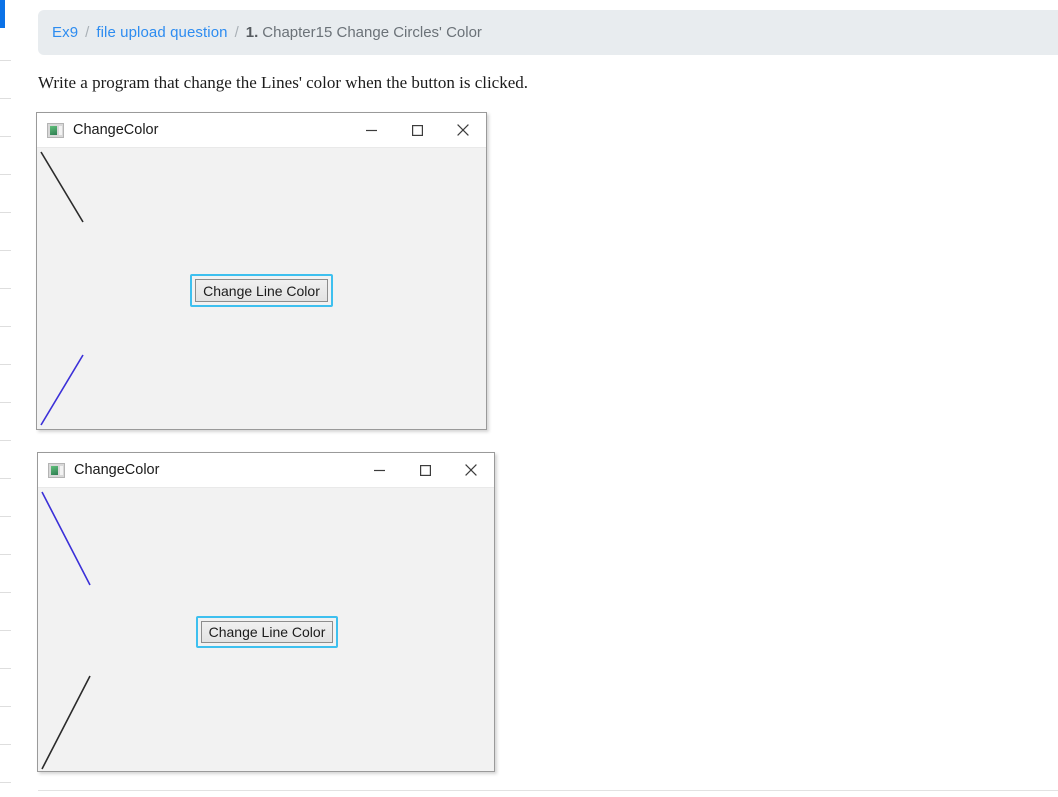 This screenshot has width=1058, height=797. I want to click on left-accent-bar, so click(2, 14).